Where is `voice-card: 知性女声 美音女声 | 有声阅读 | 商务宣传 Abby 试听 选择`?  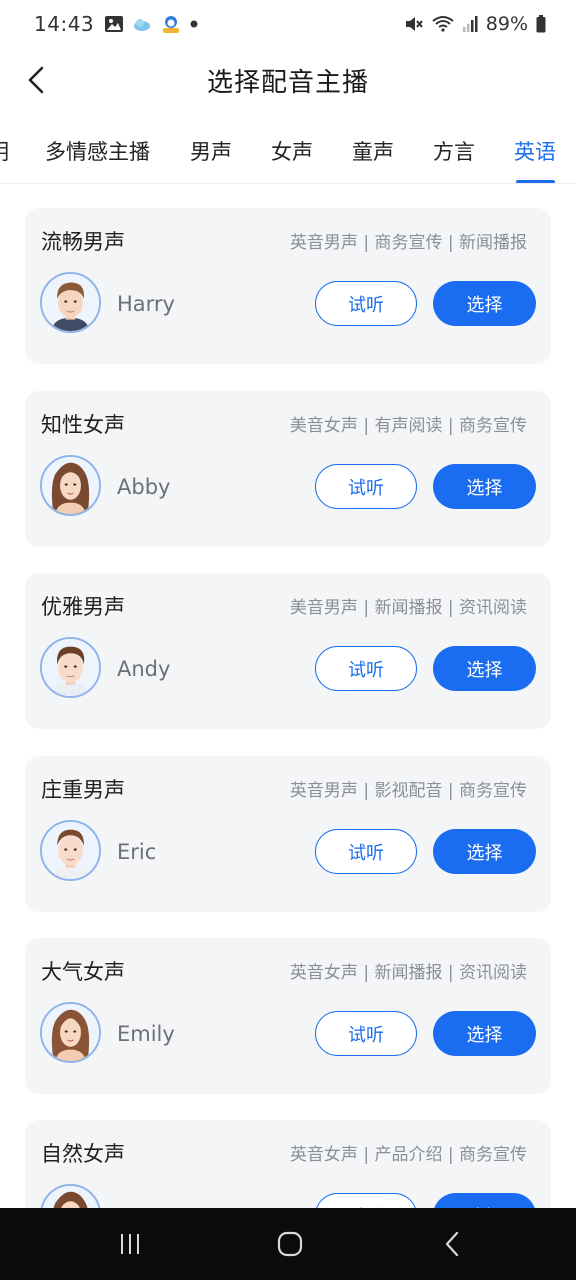
voice-card: 知性女声 美音女声 | 有声阅读 | 商务宣传 Abby 试听 选择 is located at coordinates (288, 469).